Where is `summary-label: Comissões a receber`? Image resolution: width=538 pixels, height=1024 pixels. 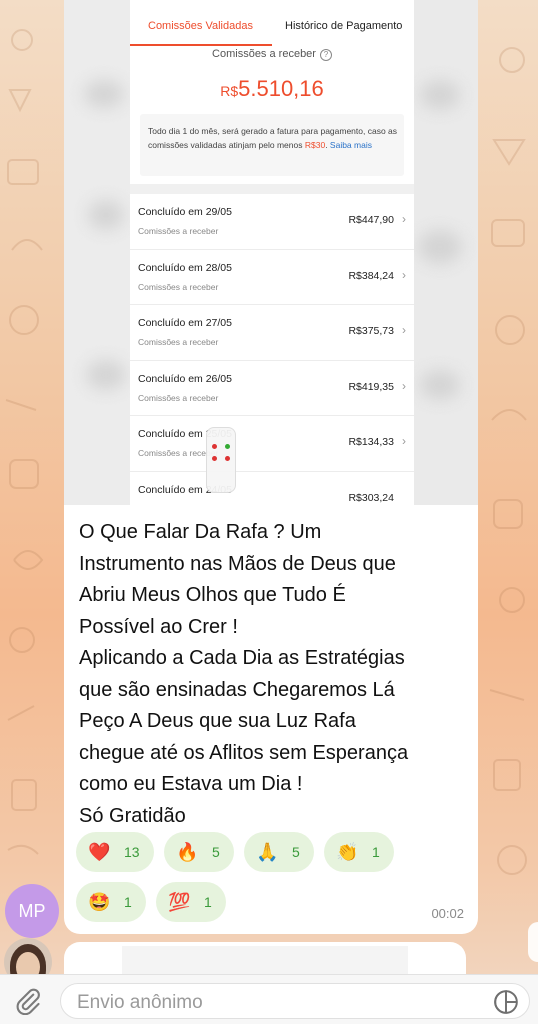 summary-label: Comissões a receber is located at coordinates (264, 54).